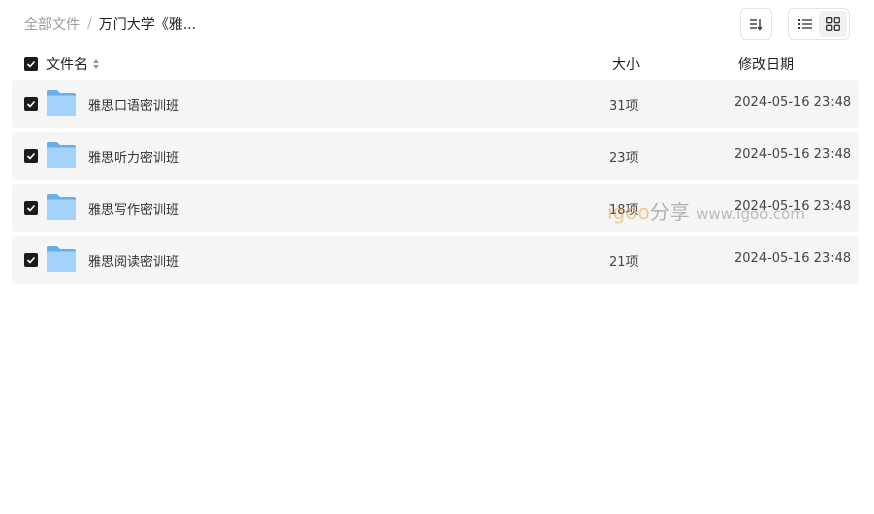 The image size is (874, 514). Describe the element at coordinates (133, 104) in the screenshot. I see `file-name: 雅思口语密训班` at that location.